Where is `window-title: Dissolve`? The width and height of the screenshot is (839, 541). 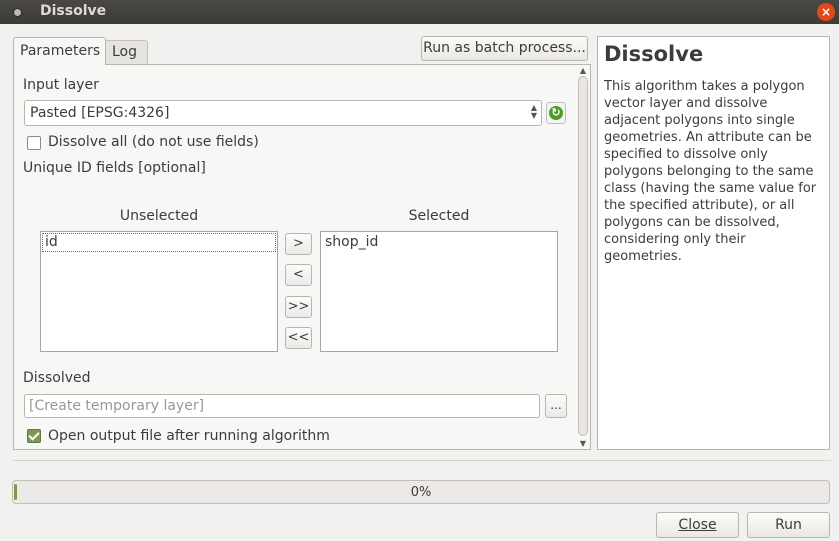 window-title: Dissolve is located at coordinates (73, 11).